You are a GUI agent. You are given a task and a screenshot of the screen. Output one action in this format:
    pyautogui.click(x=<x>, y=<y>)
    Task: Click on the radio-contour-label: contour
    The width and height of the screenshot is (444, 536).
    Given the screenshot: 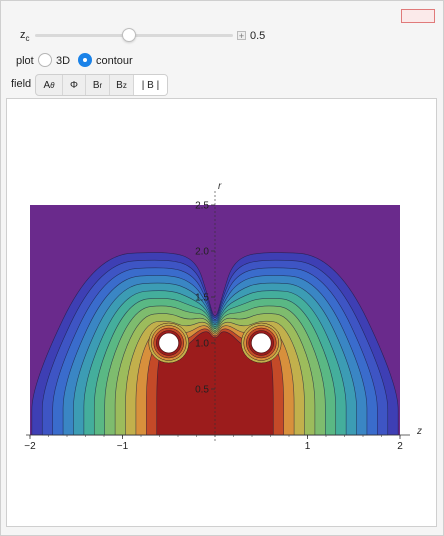 What is the action you would take?
    pyautogui.click(x=114, y=61)
    